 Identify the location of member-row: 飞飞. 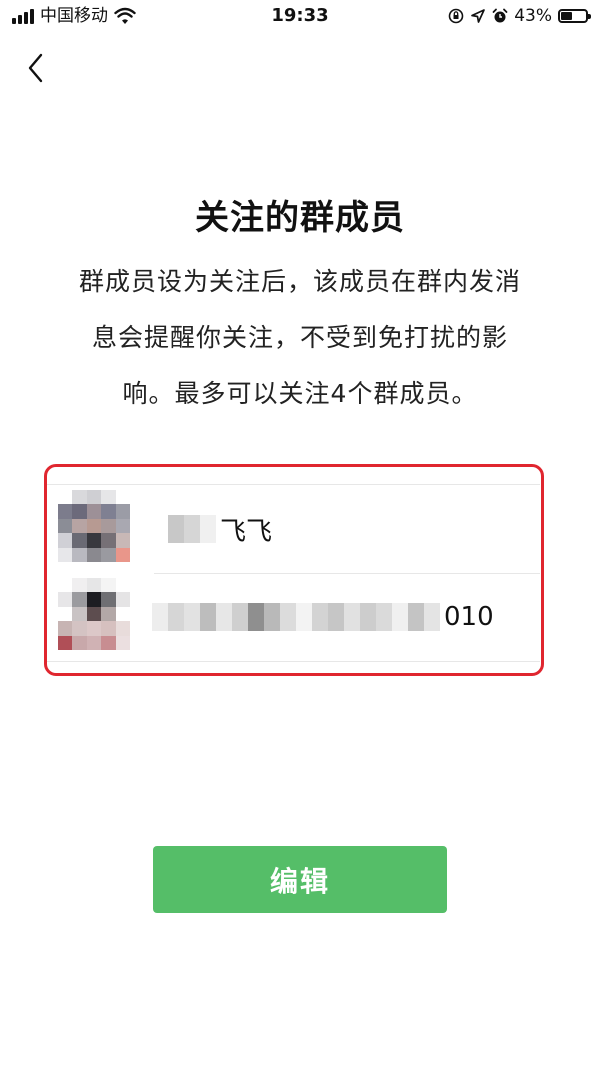
(293, 529).